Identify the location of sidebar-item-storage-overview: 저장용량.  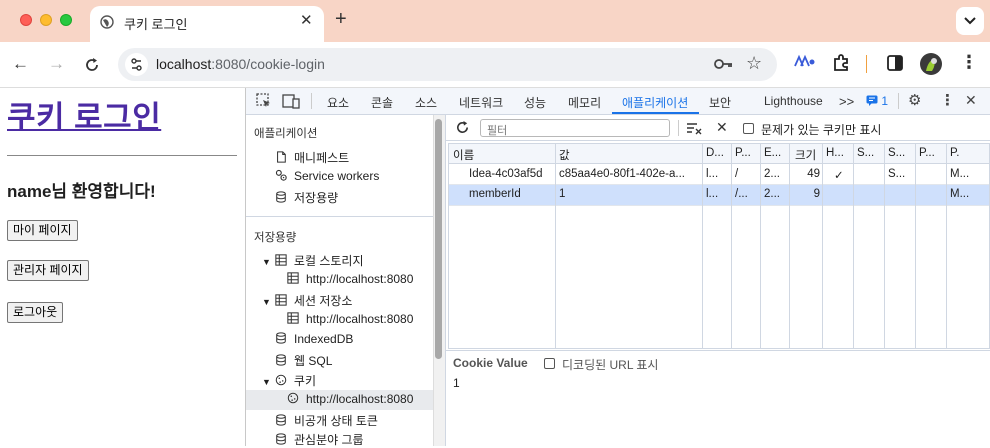
(306, 197).